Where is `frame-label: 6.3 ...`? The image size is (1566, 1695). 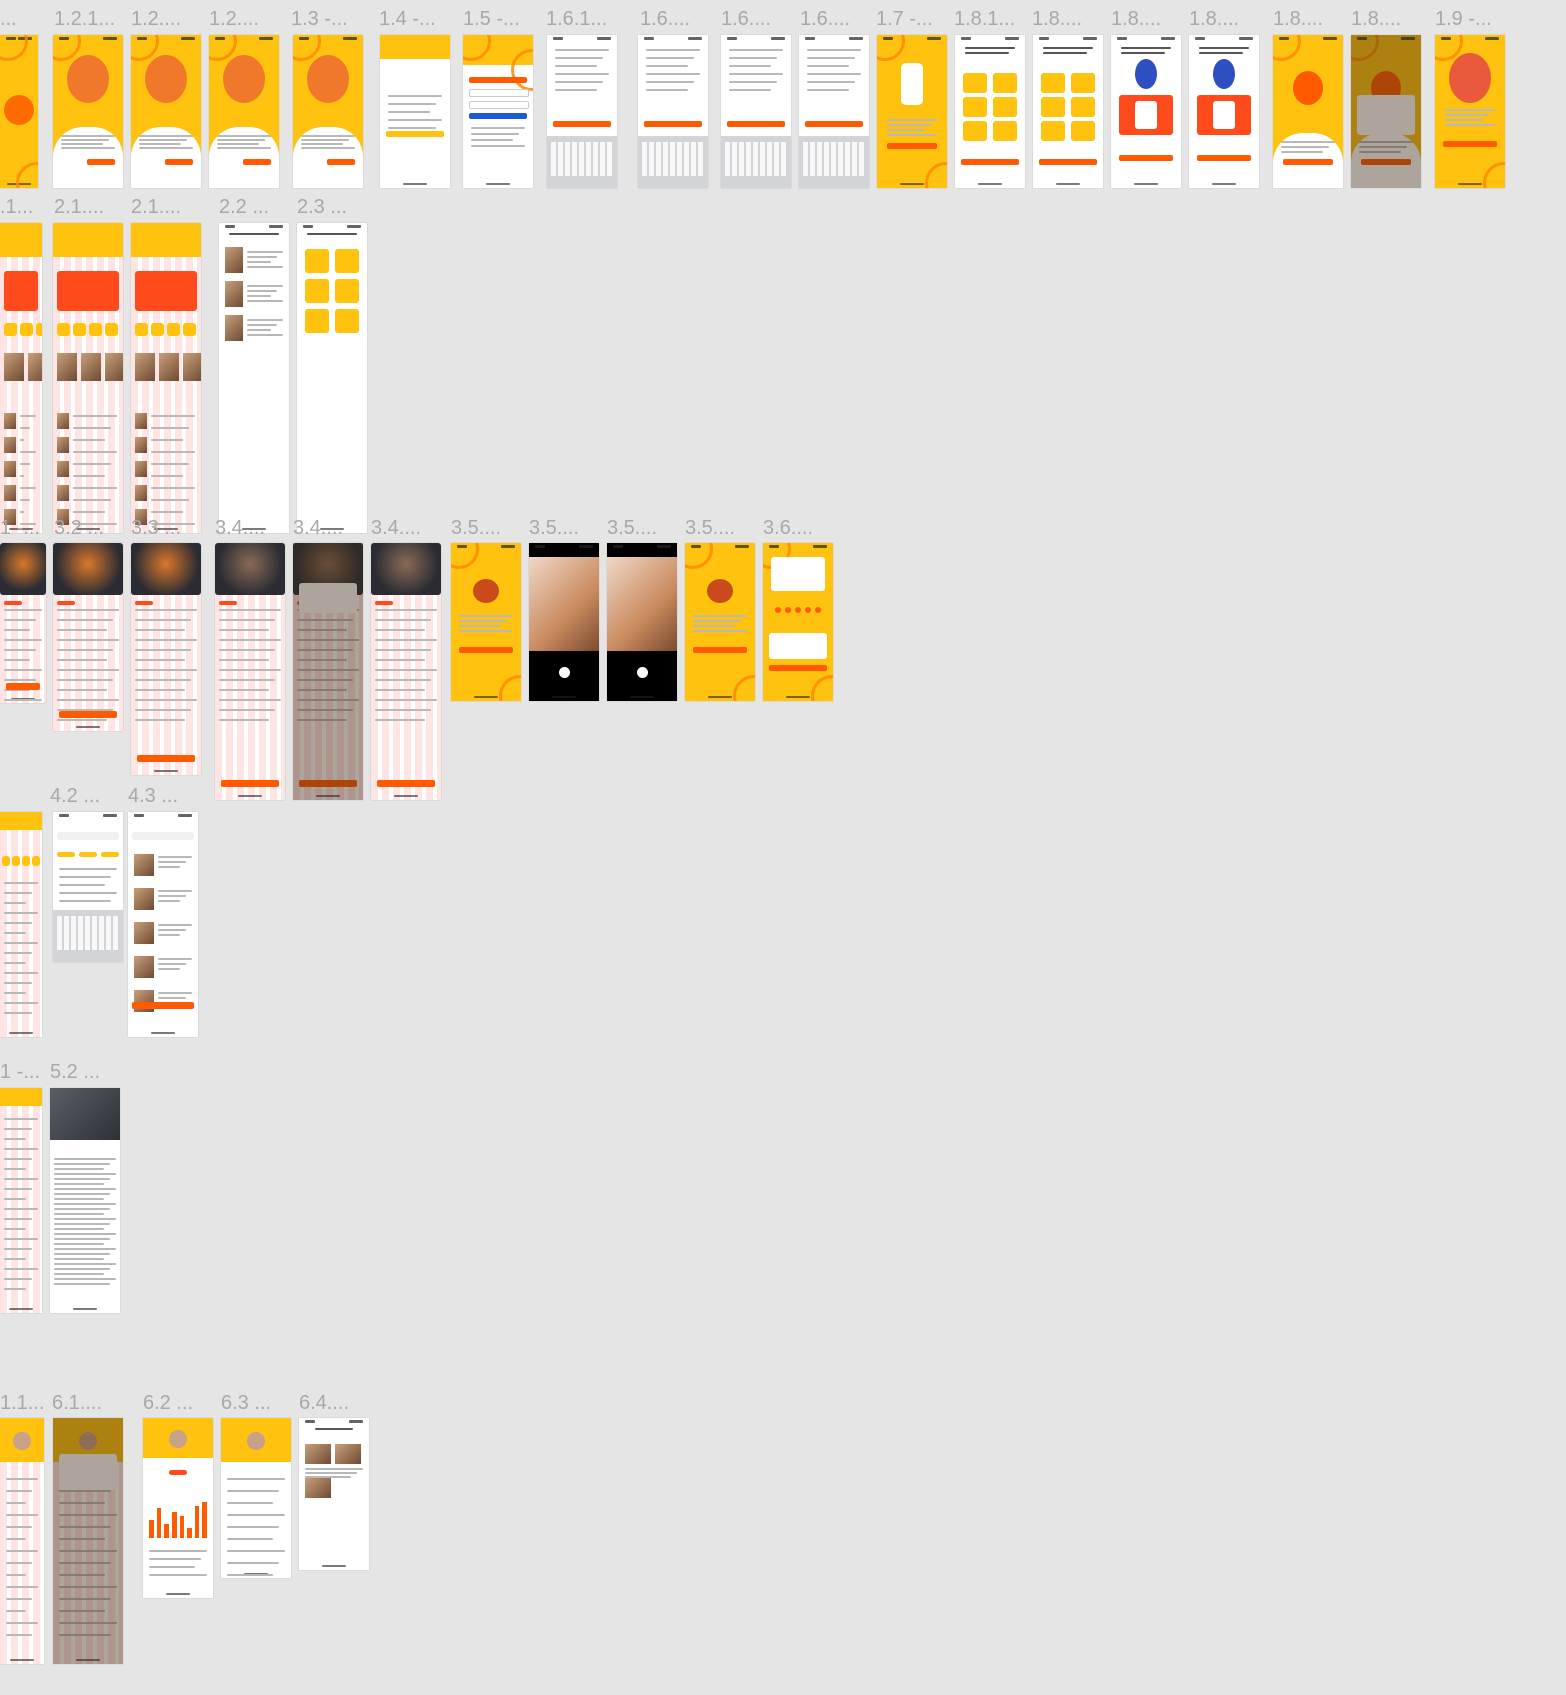 frame-label: 6.3 ... is located at coordinates (246, 1403).